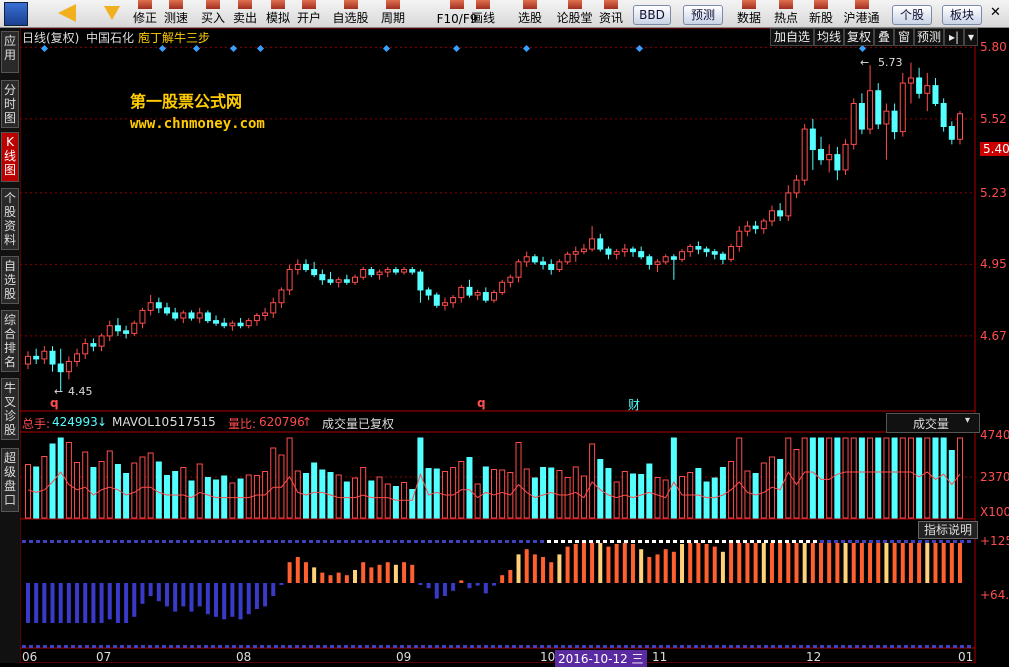 The height and width of the screenshot is (667, 1009). What do you see at coordinates (10, 480) in the screenshot?
I see `sidebar-tab: 超级盘口` at bounding box center [10, 480].